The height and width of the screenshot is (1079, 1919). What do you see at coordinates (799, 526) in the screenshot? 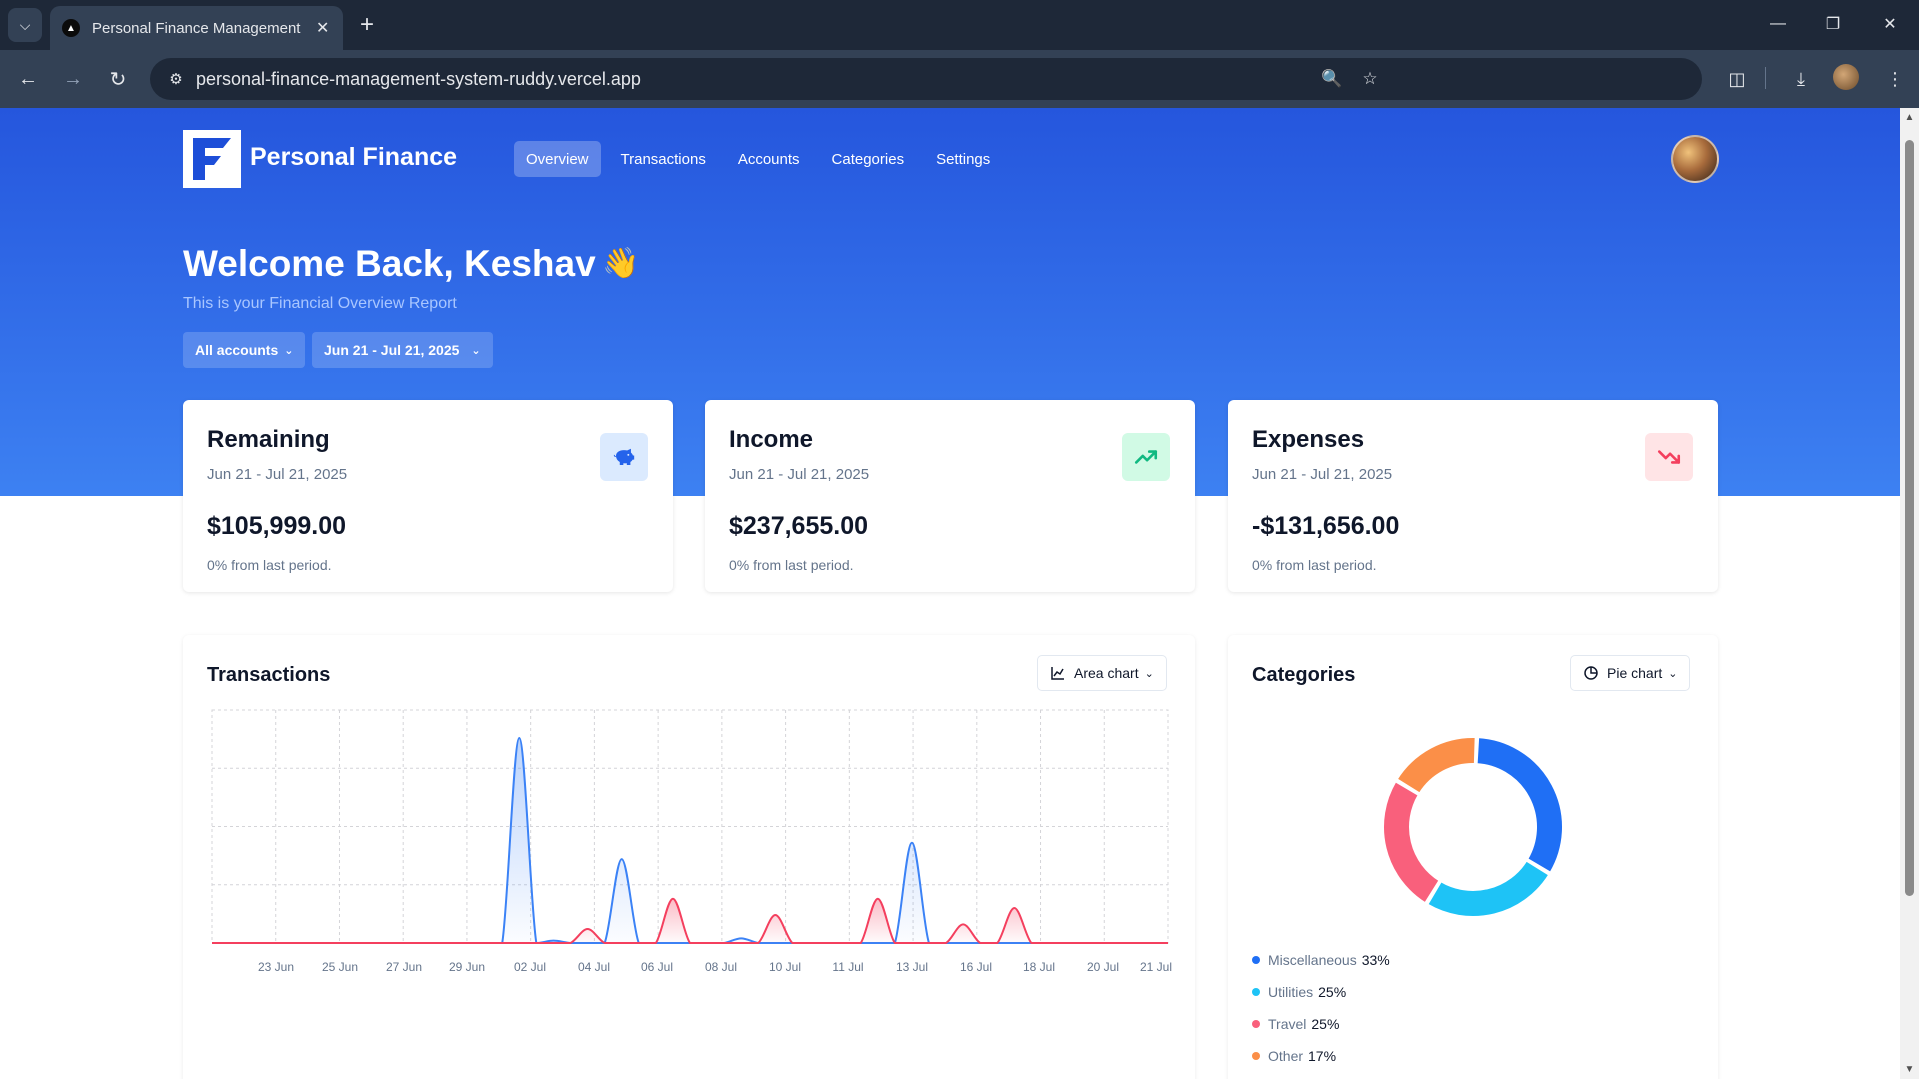
I see `card-value: $237,655.00` at bounding box center [799, 526].